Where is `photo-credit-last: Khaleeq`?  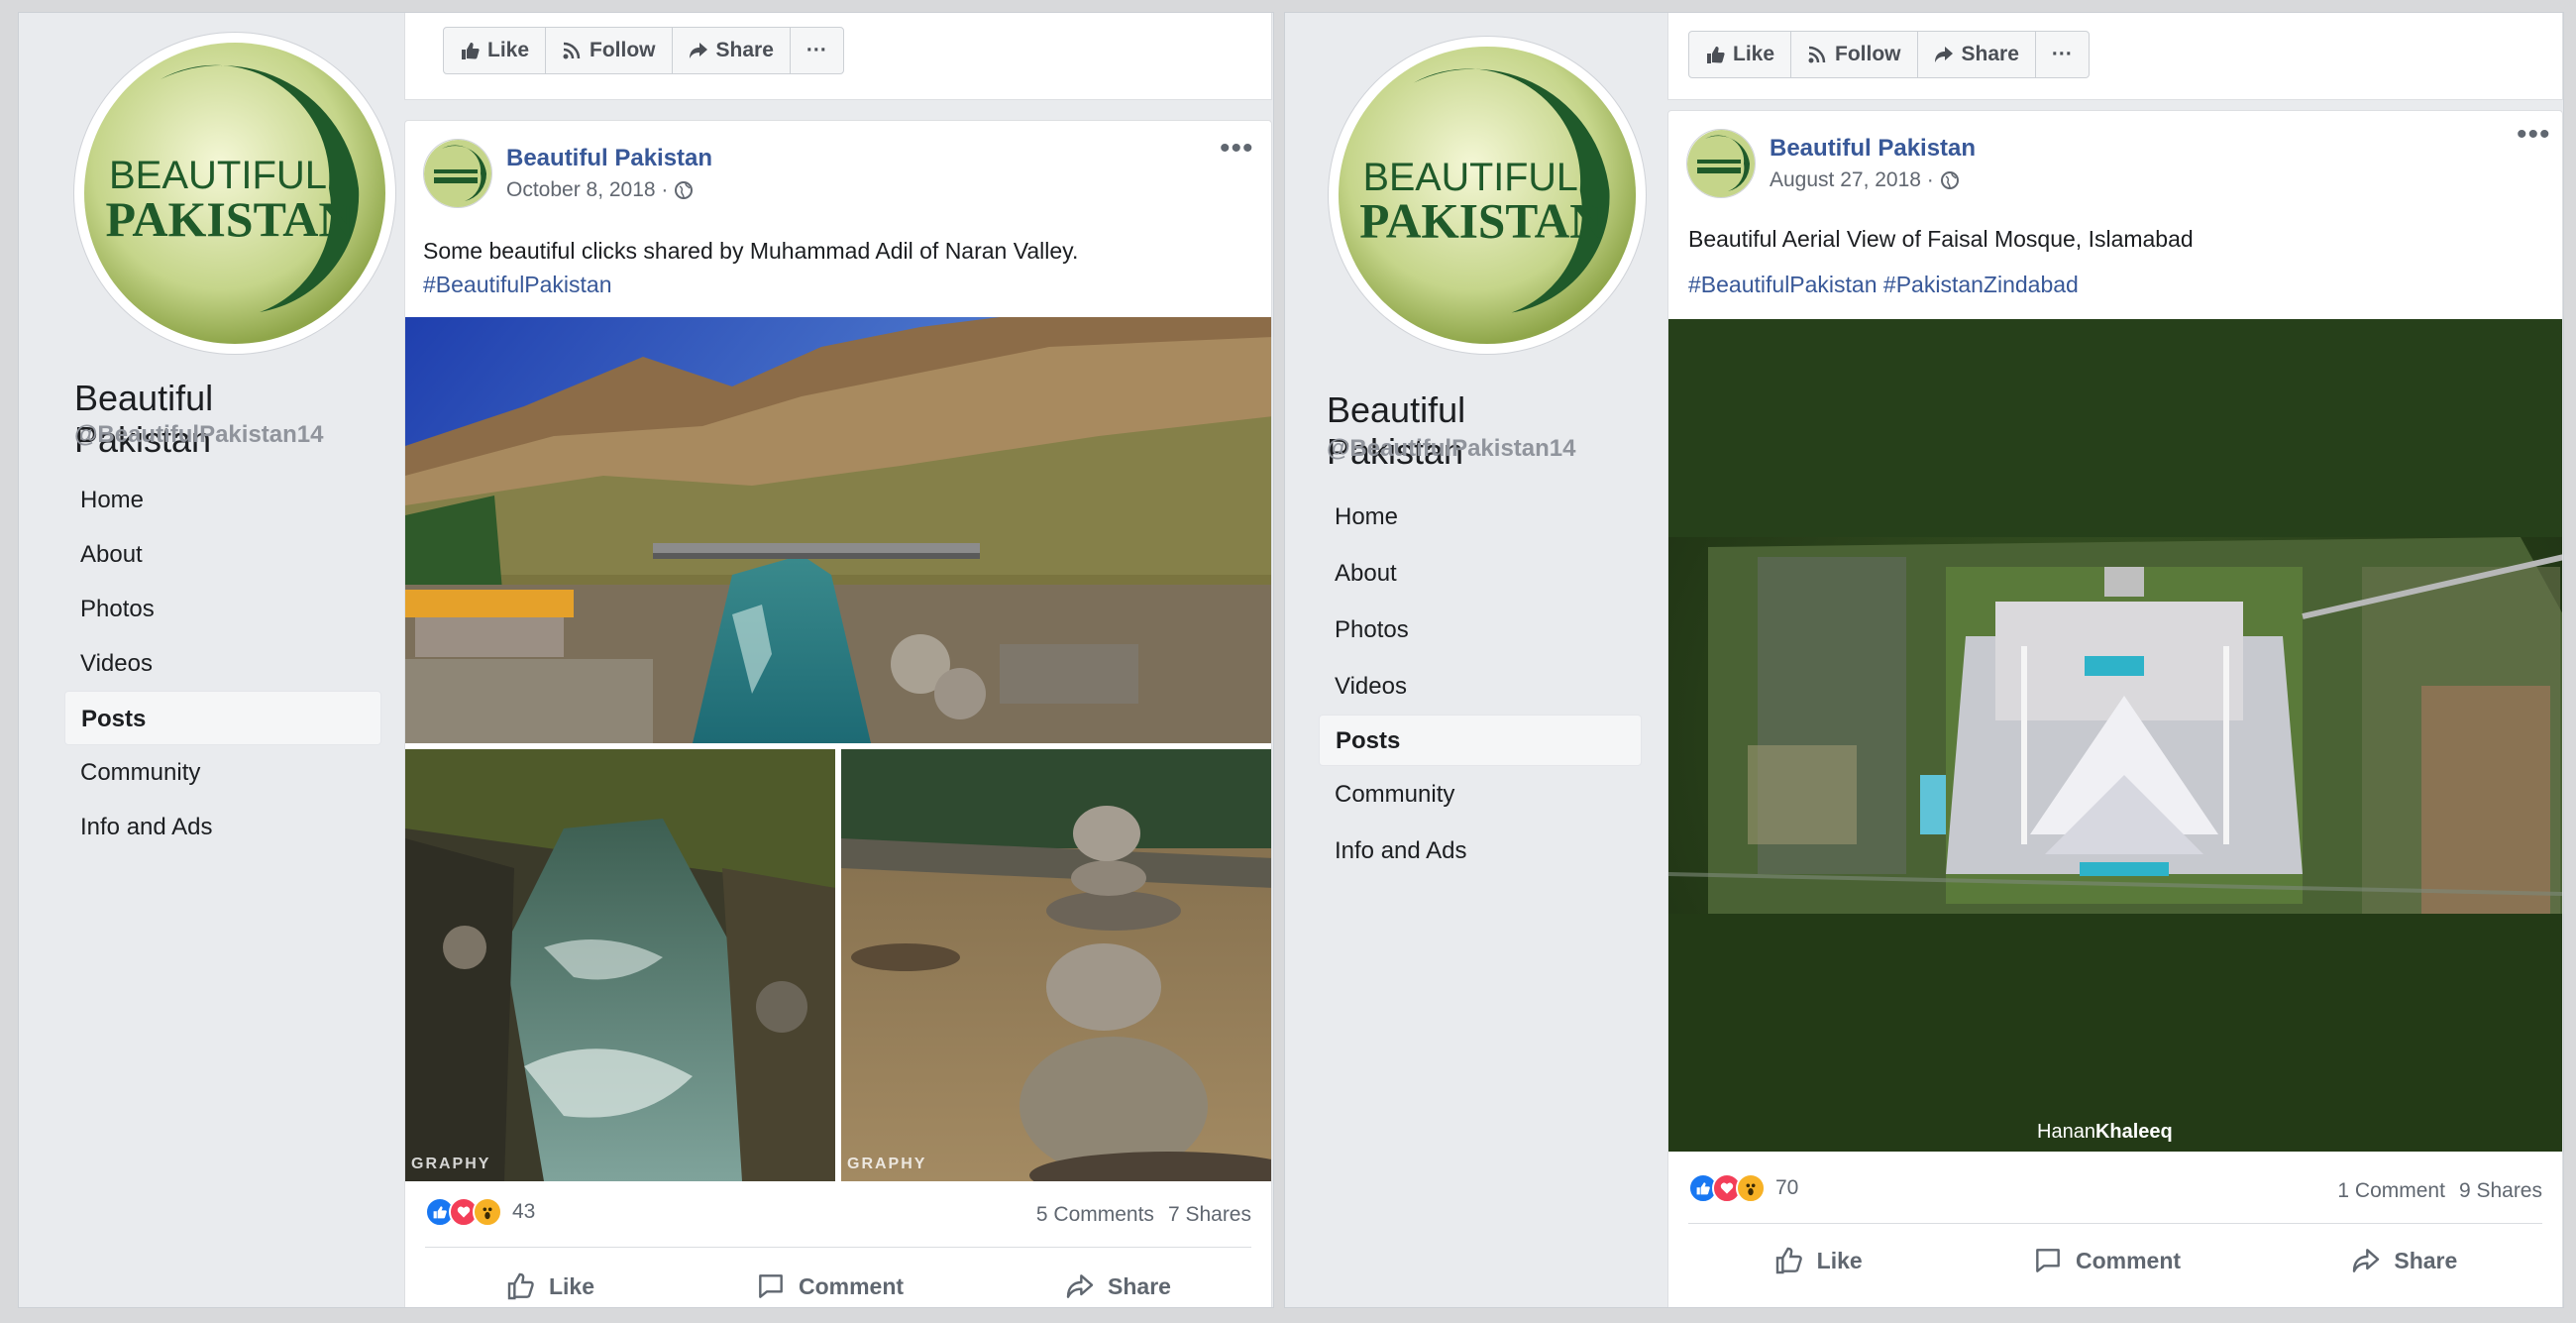 photo-credit-last: Khaleeq is located at coordinates (2133, 1132).